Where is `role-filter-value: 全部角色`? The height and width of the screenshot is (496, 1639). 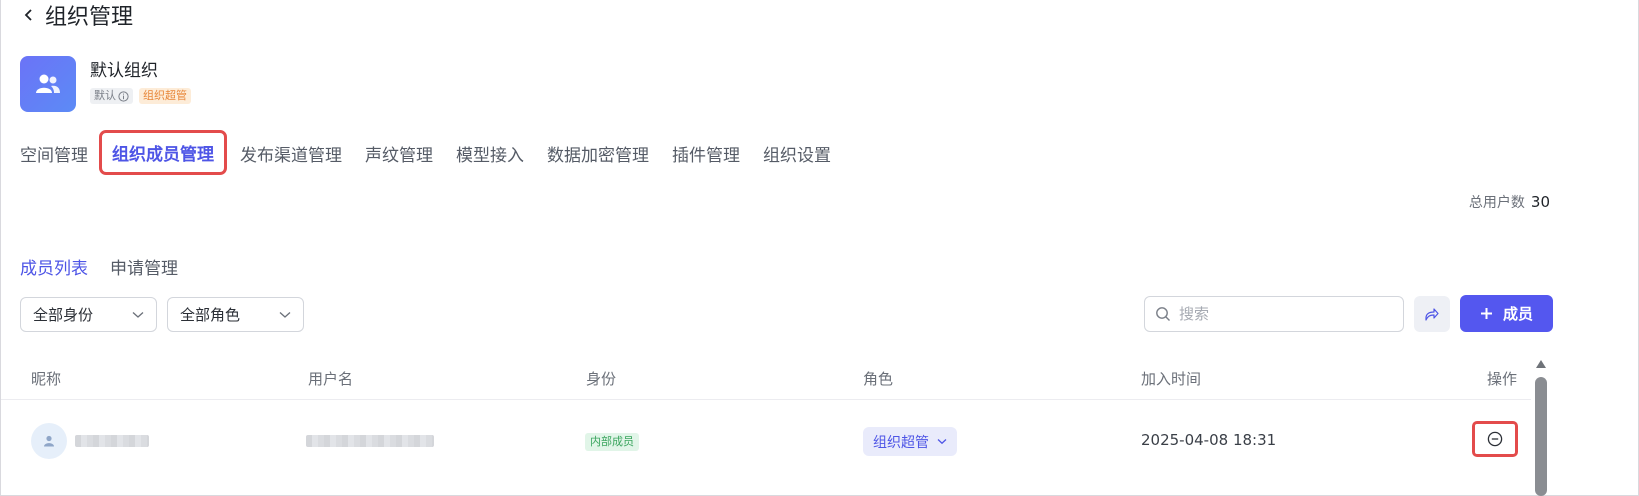
role-filter-value: 全部角色 is located at coordinates (210, 315).